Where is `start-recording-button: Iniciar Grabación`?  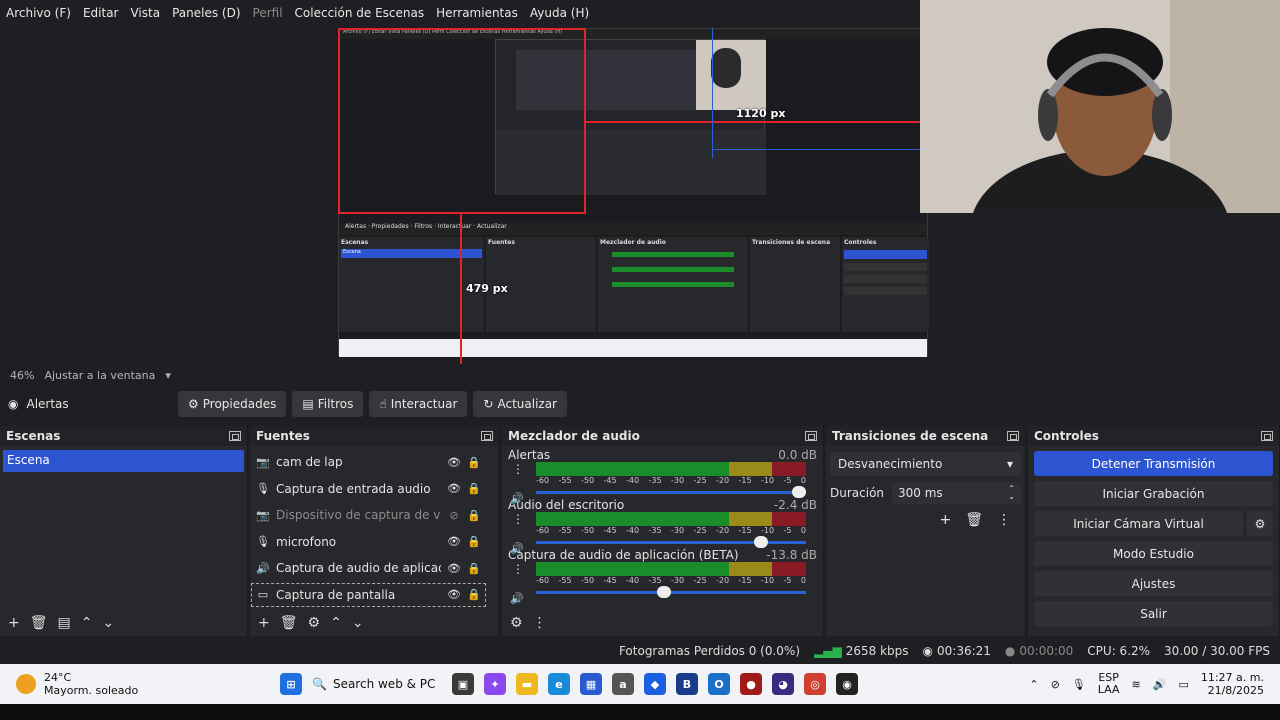
start-recording-button: Iniciar Grabación is located at coordinates (1153, 493).